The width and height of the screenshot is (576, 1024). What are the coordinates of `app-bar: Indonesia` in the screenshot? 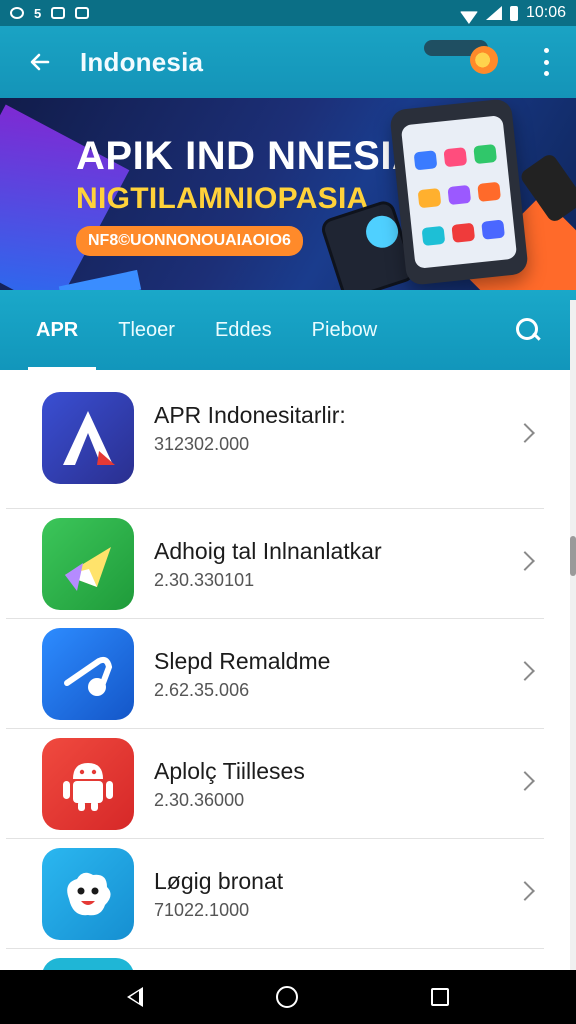 It's located at (288, 62).